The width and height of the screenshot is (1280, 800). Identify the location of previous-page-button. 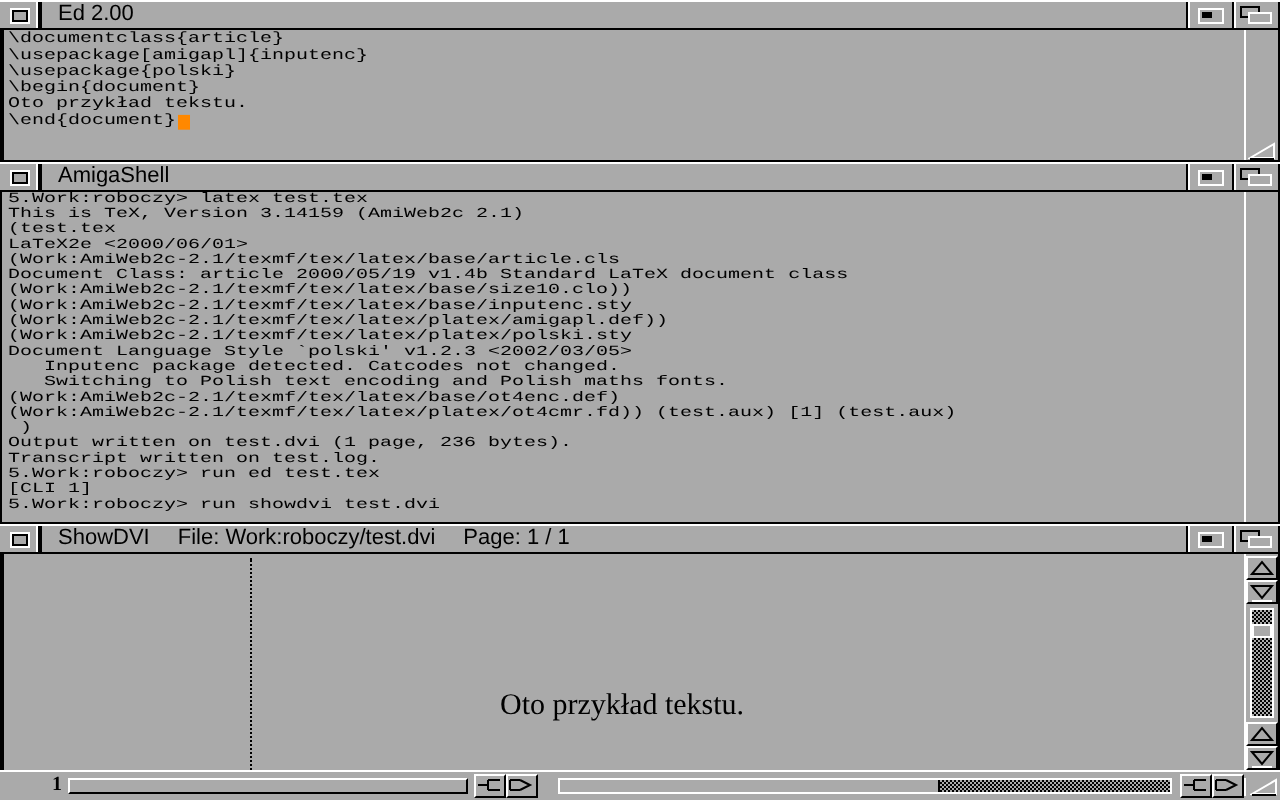
(490, 786).